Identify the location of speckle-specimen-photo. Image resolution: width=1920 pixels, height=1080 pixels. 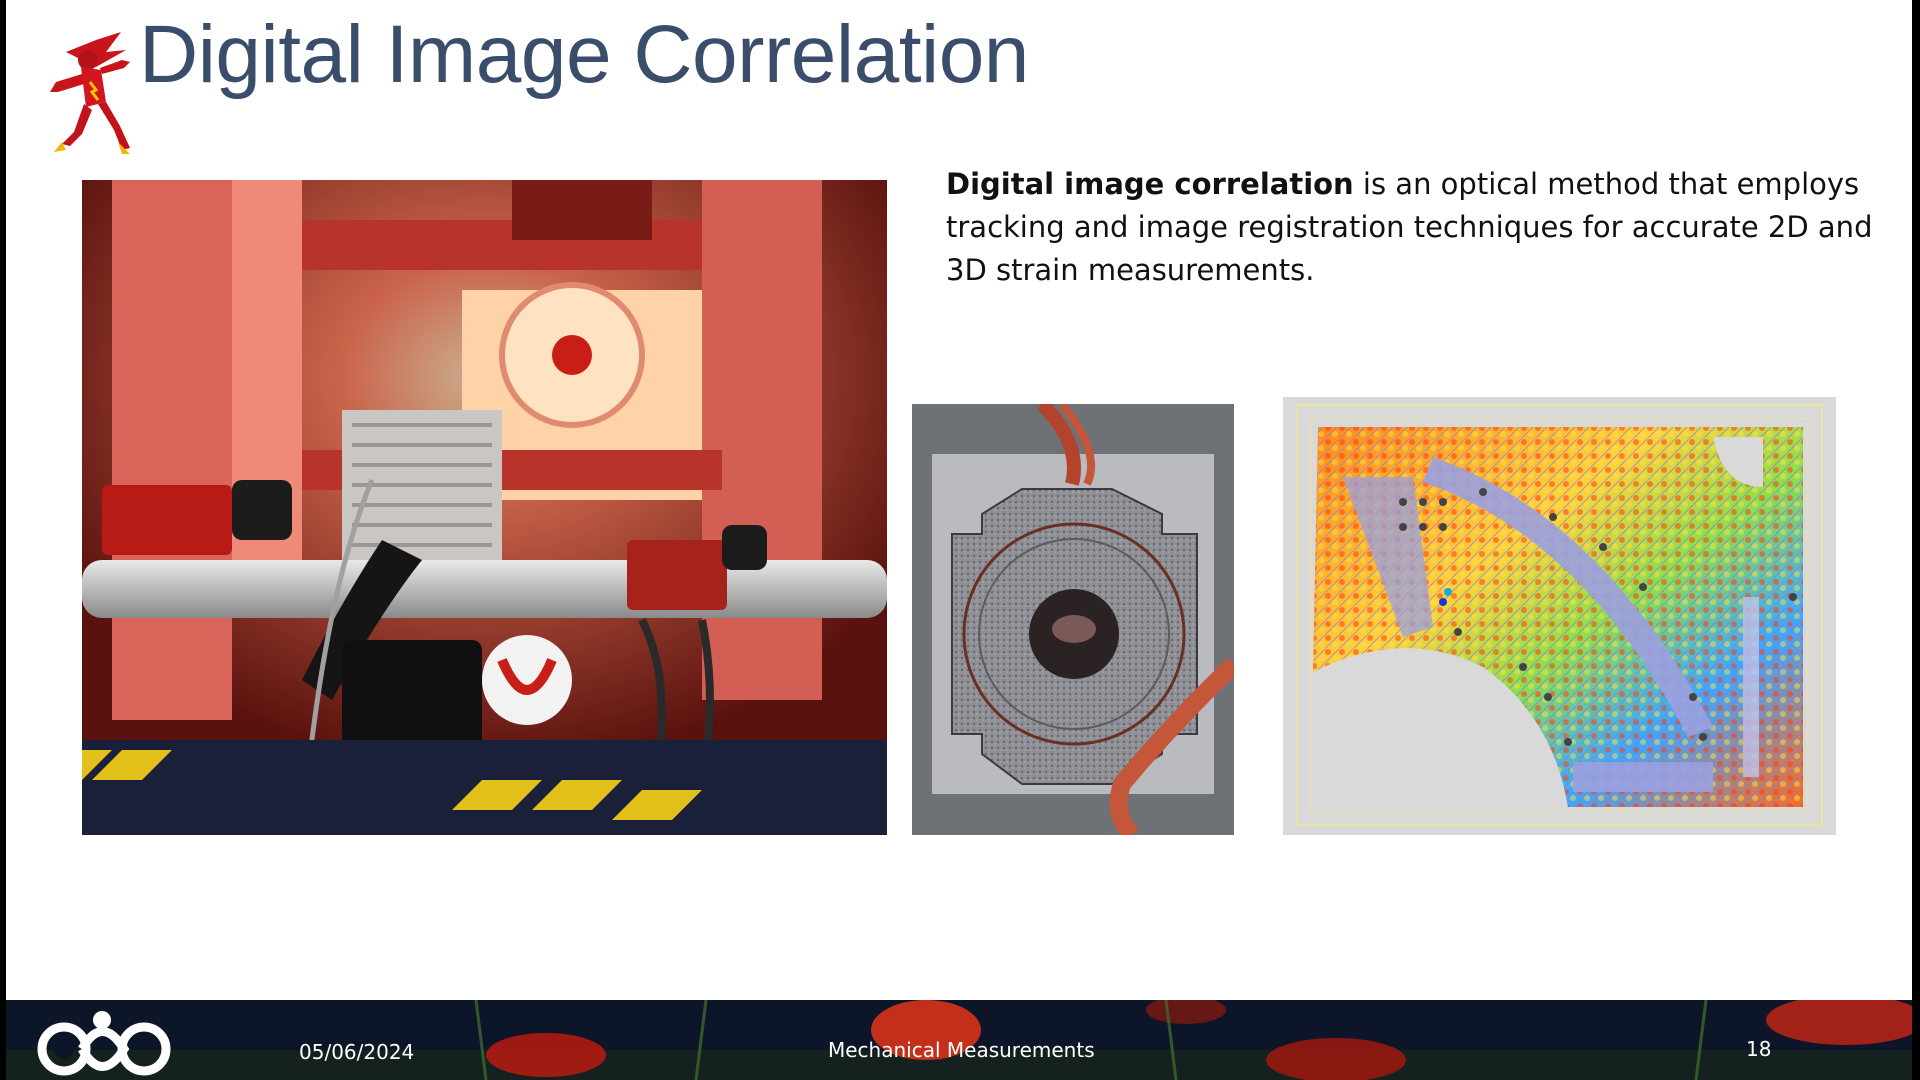
(1073, 619).